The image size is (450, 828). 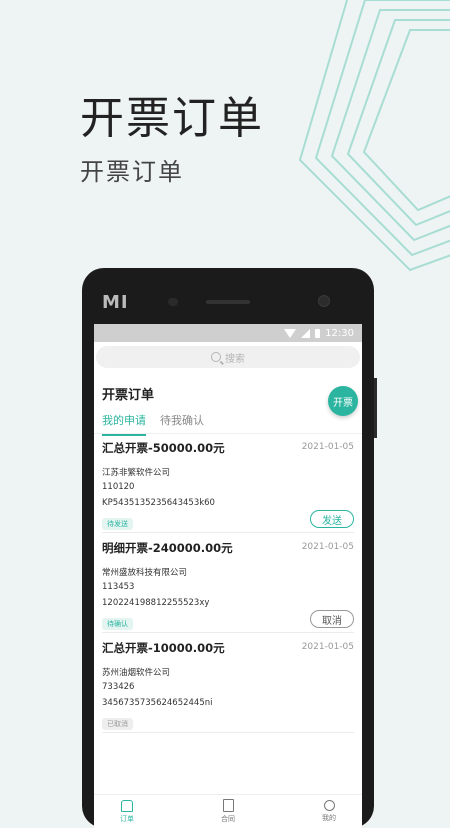 What do you see at coordinates (118, 487) in the screenshot?
I see `order-code: 110120` at bounding box center [118, 487].